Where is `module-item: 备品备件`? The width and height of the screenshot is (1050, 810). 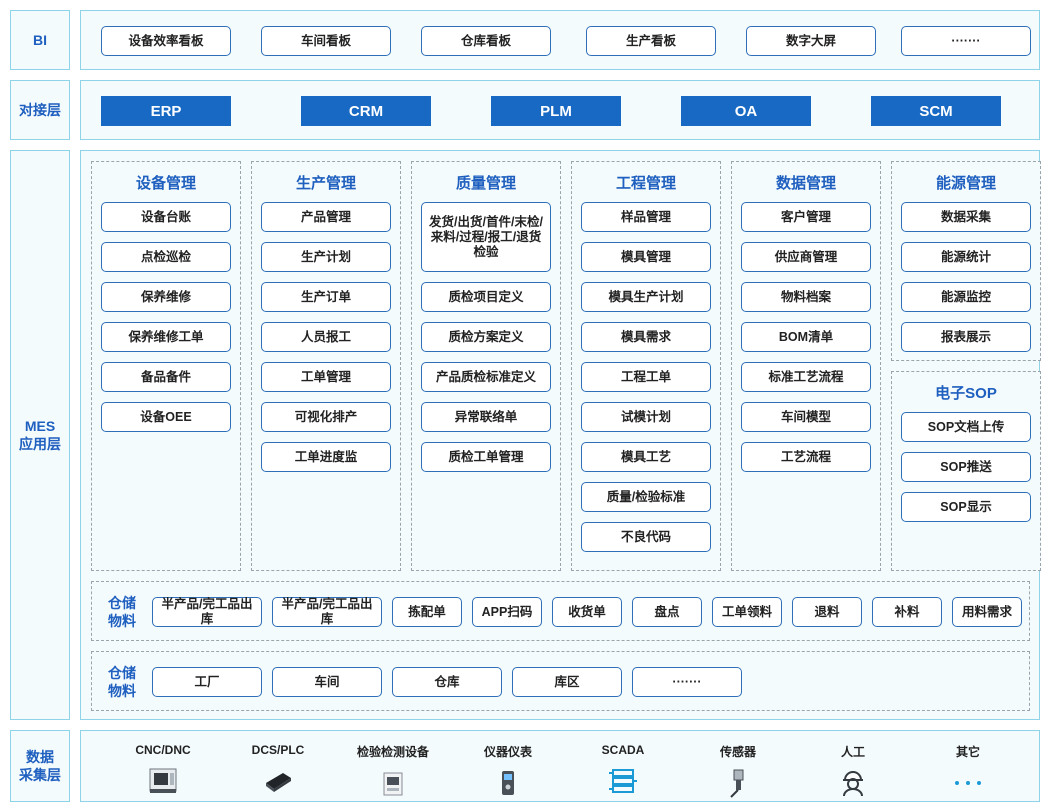
module-item: 备品备件 is located at coordinates (166, 377).